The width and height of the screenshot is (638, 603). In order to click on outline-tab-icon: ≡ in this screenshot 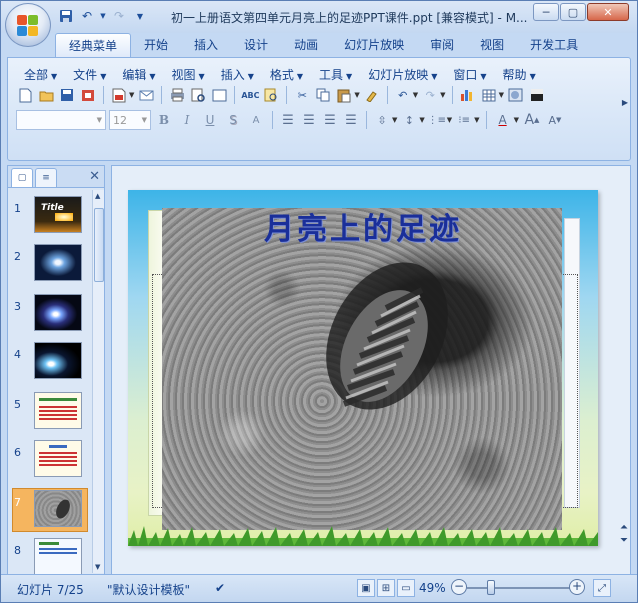, I will do `click(46, 177)`.